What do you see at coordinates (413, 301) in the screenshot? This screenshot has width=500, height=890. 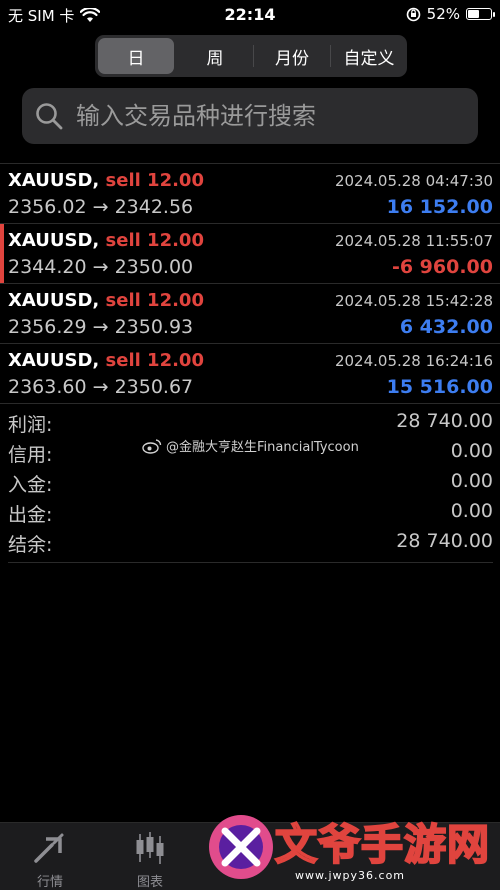 I see `trade-time: 2024.05.28 15:42:28` at bounding box center [413, 301].